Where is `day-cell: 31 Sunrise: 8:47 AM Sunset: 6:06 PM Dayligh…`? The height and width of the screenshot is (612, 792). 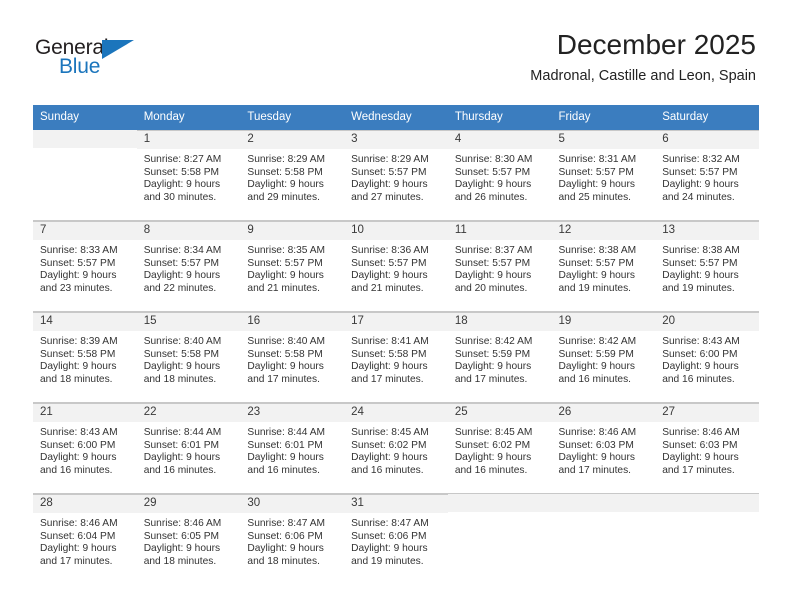 day-cell: 31 Sunrise: 8:47 AM Sunset: 6:06 PM Dayligh… is located at coordinates (396, 539).